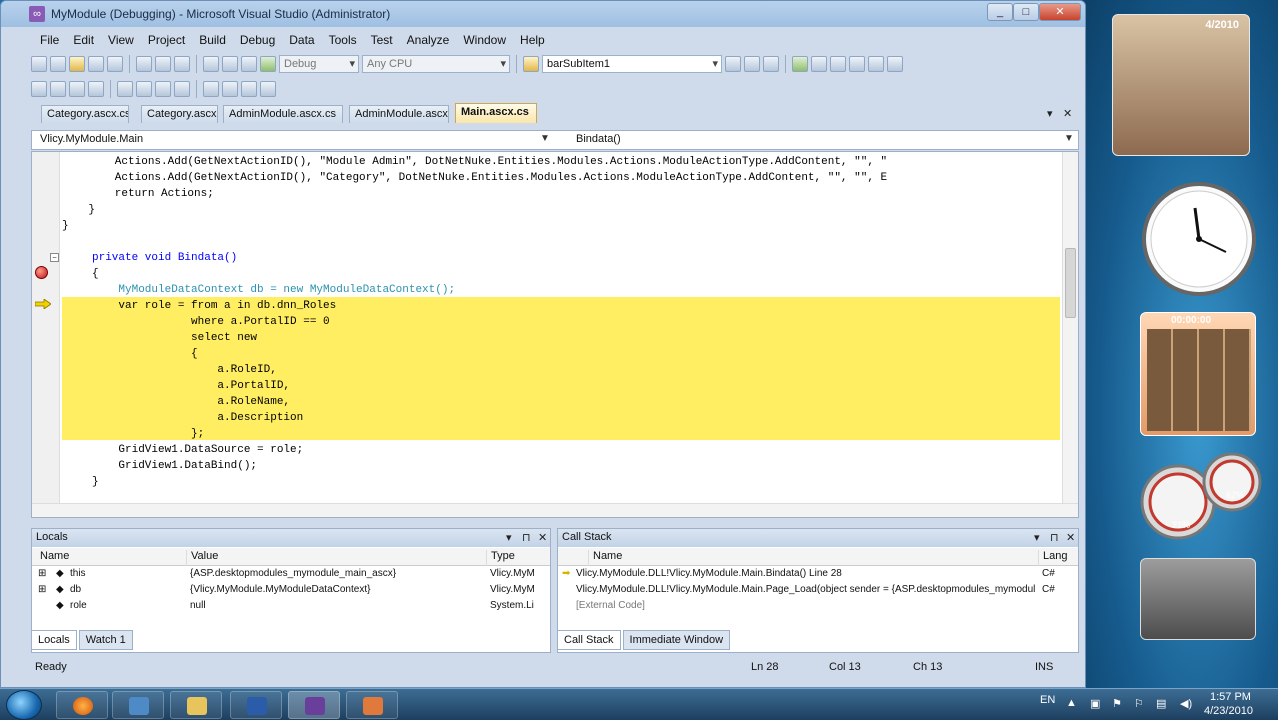  I want to click on show-next-statement-icon, so click(876, 64).